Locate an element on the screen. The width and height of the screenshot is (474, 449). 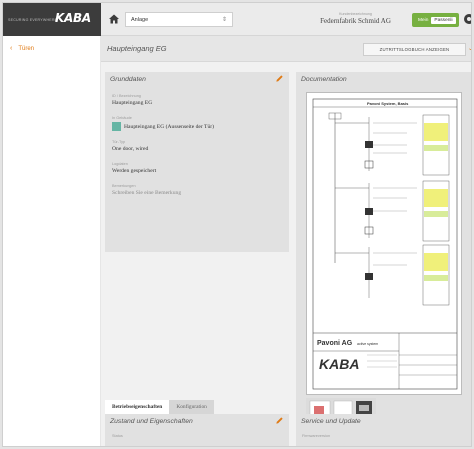
user-button: Mein Passenli is located at coordinates (435, 20).